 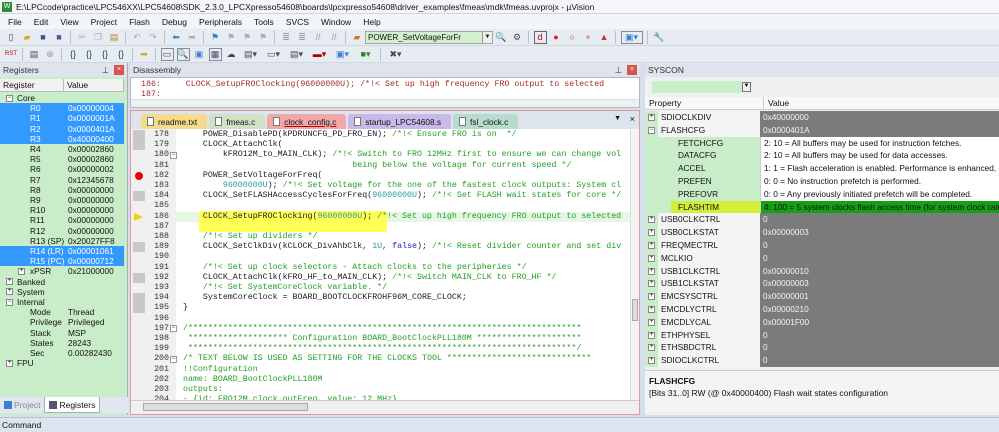 What do you see at coordinates (62, 353) in the screenshot?
I see `register-row: Sec 0.00282430` at bounding box center [62, 353].